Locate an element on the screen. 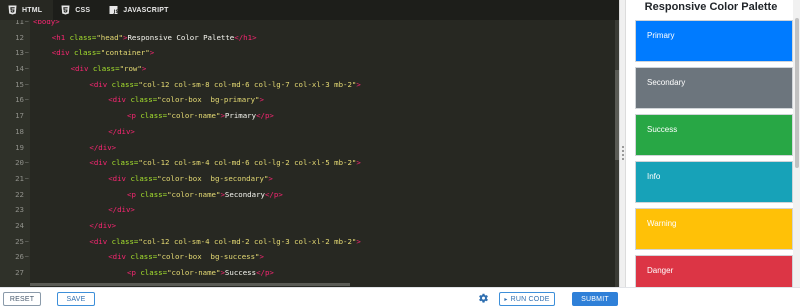 Image resolution: width=800 pixels, height=308 pixels. color-name: Secondary is located at coordinates (666, 82).